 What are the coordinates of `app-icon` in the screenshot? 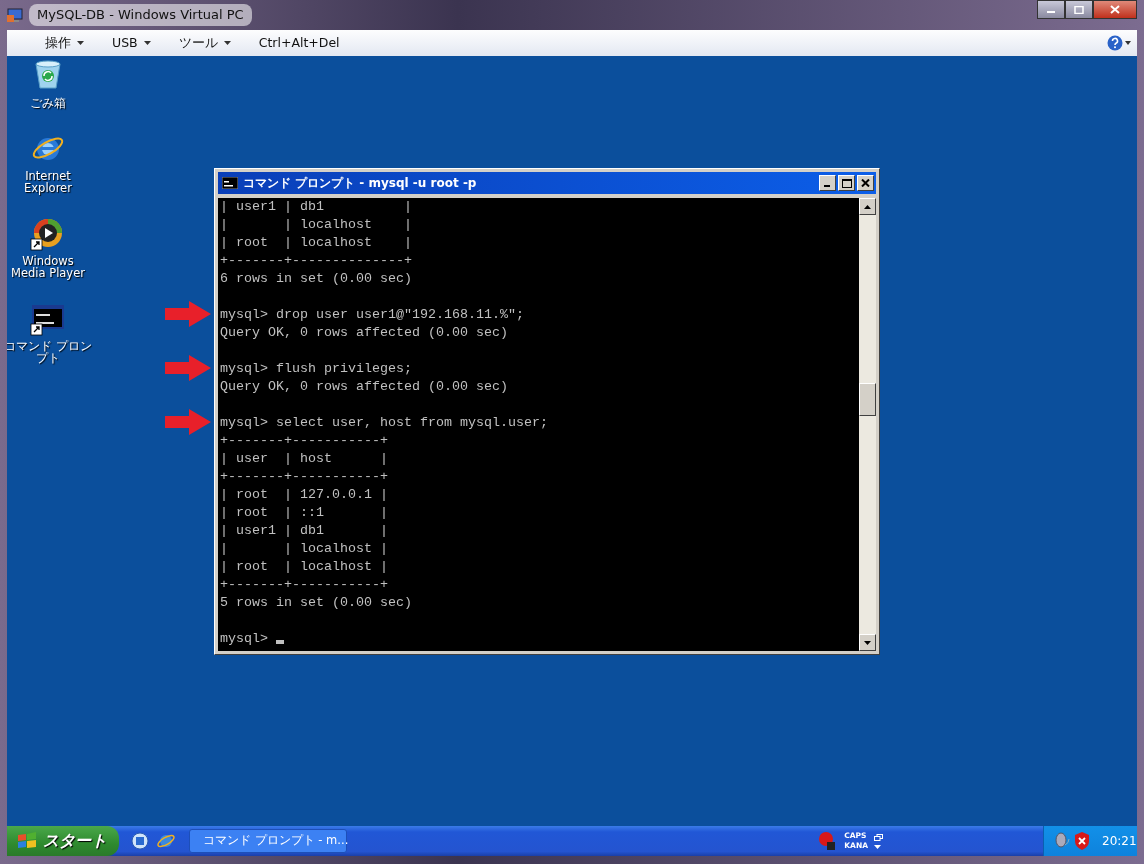 It's located at (15, 15).